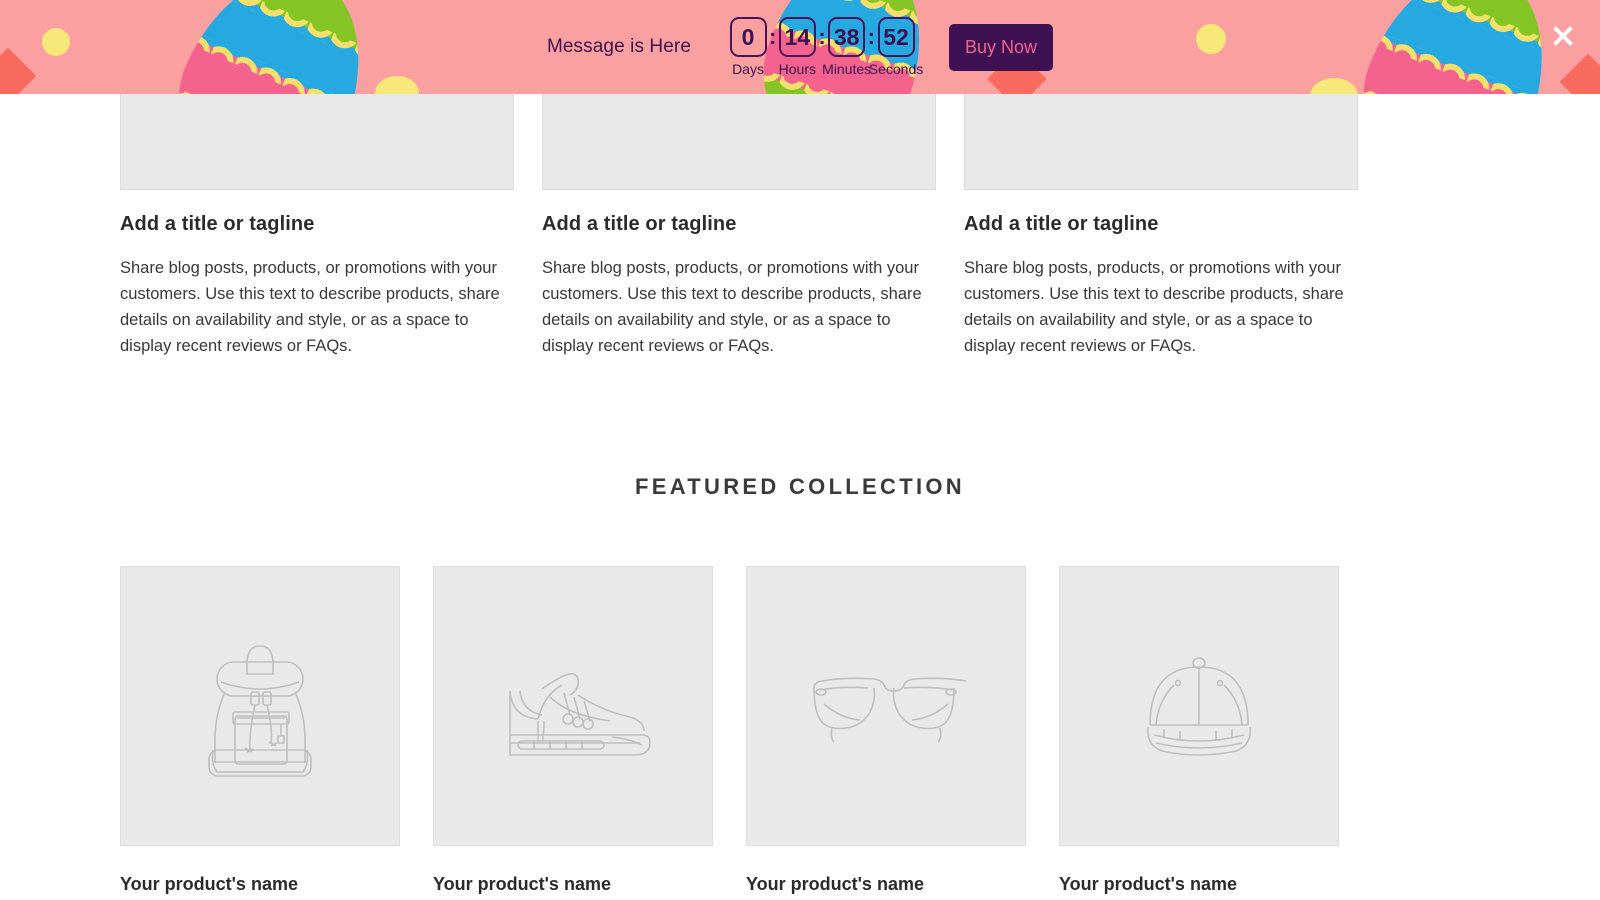 The width and height of the screenshot is (1600, 900). What do you see at coordinates (1563, 36) in the screenshot?
I see `close-icon` at bounding box center [1563, 36].